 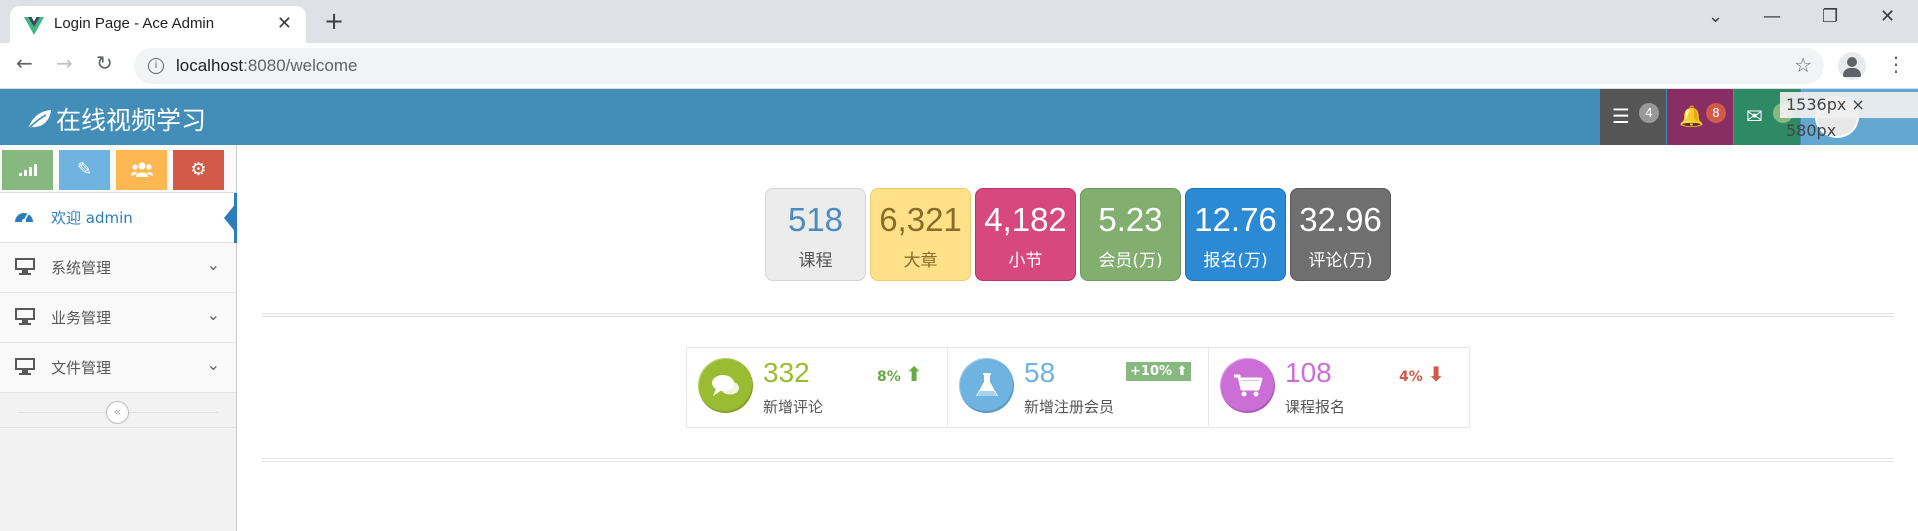 What do you see at coordinates (81, 318) in the screenshot?
I see `sidebar-item-label: 业务管理` at bounding box center [81, 318].